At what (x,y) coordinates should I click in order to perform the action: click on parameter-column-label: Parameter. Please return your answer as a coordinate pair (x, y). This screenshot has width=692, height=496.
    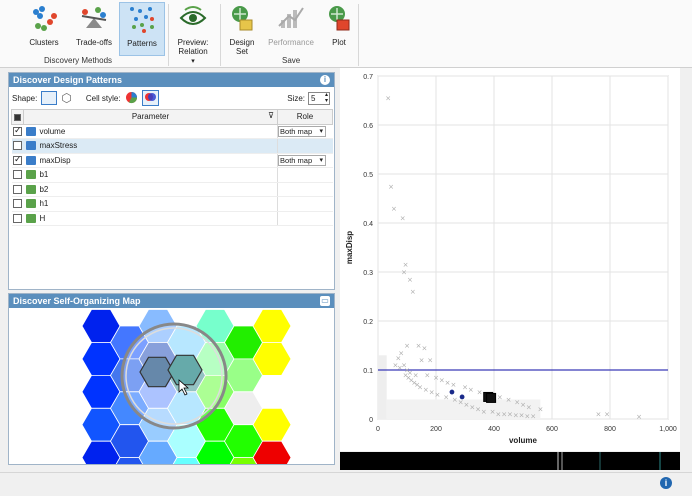
    Looking at the image, I should click on (150, 117).